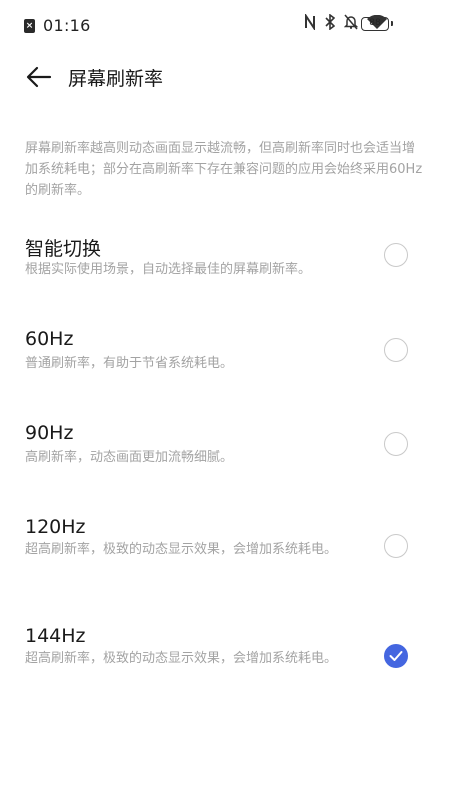 The height and width of the screenshot is (800, 449). I want to click on option-sublabel: 高刷新率，动态画面更加流畅细腻。, so click(129, 457).